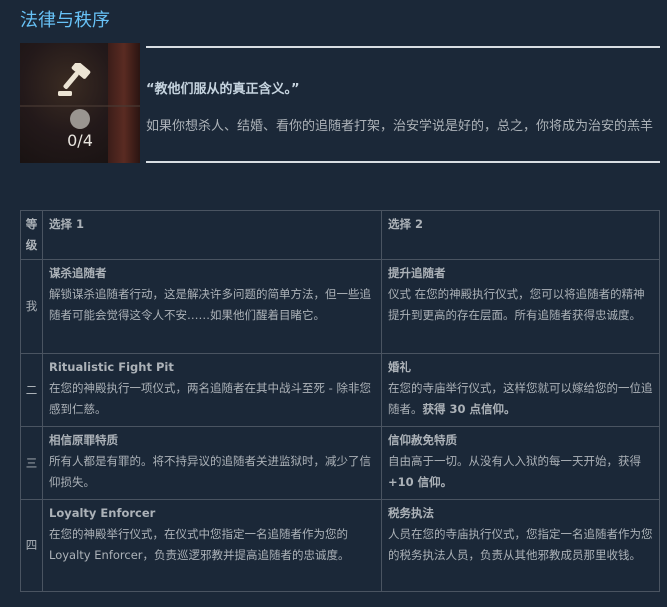 This screenshot has width=667, height=607. I want to click on header-level: 等级, so click(31, 235).